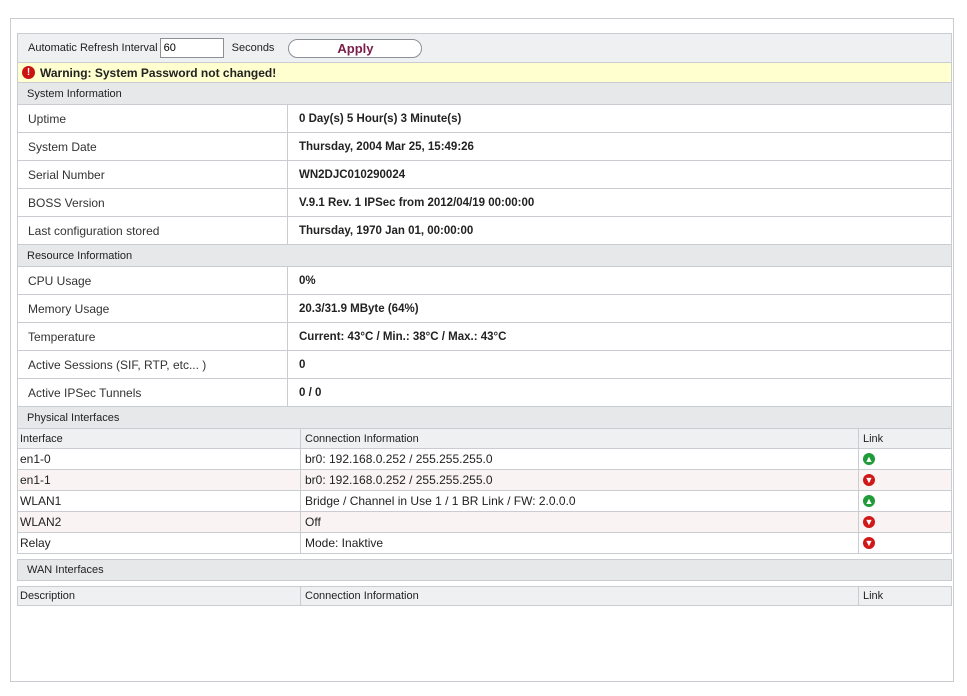  I want to click on section-title: WAN Interfaces, so click(65, 570).